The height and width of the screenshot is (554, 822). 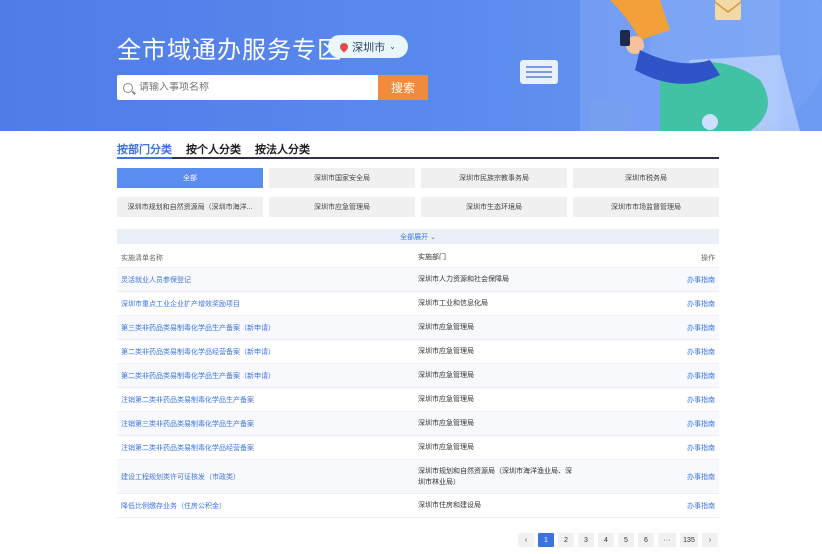 What do you see at coordinates (546, 540) in the screenshot?
I see `page-button: 1` at bounding box center [546, 540].